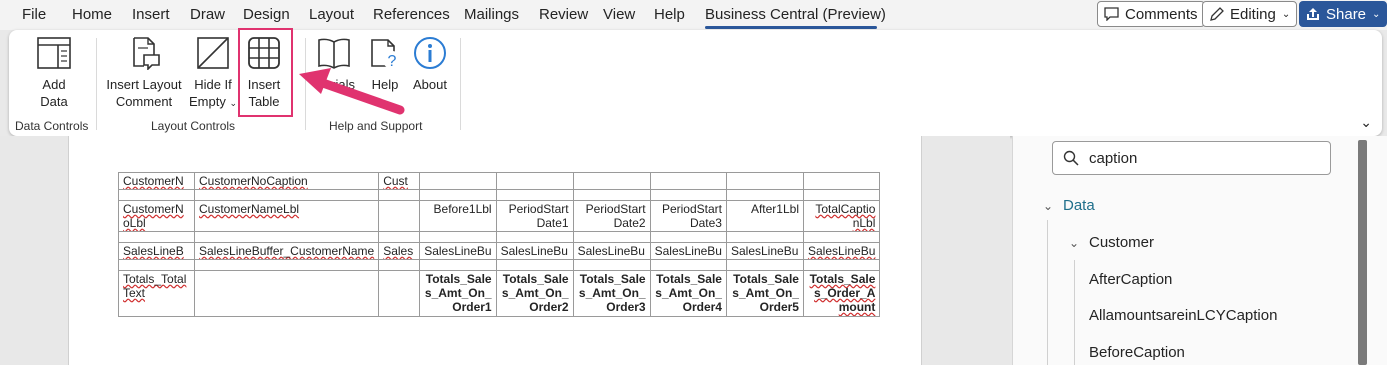  Describe the element at coordinates (286, 251) in the screenshot. I see `table-cell: SalesLineBuffer_CustomerName` at that location.